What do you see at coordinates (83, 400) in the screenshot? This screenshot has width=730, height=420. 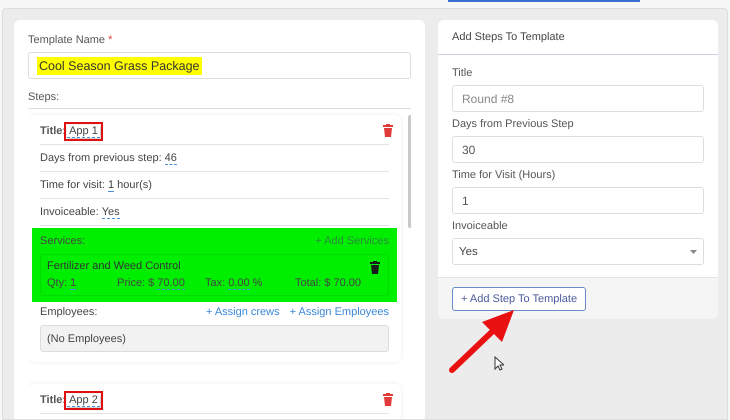 I see `step-title: App 2` at bounding box center [83, 400].